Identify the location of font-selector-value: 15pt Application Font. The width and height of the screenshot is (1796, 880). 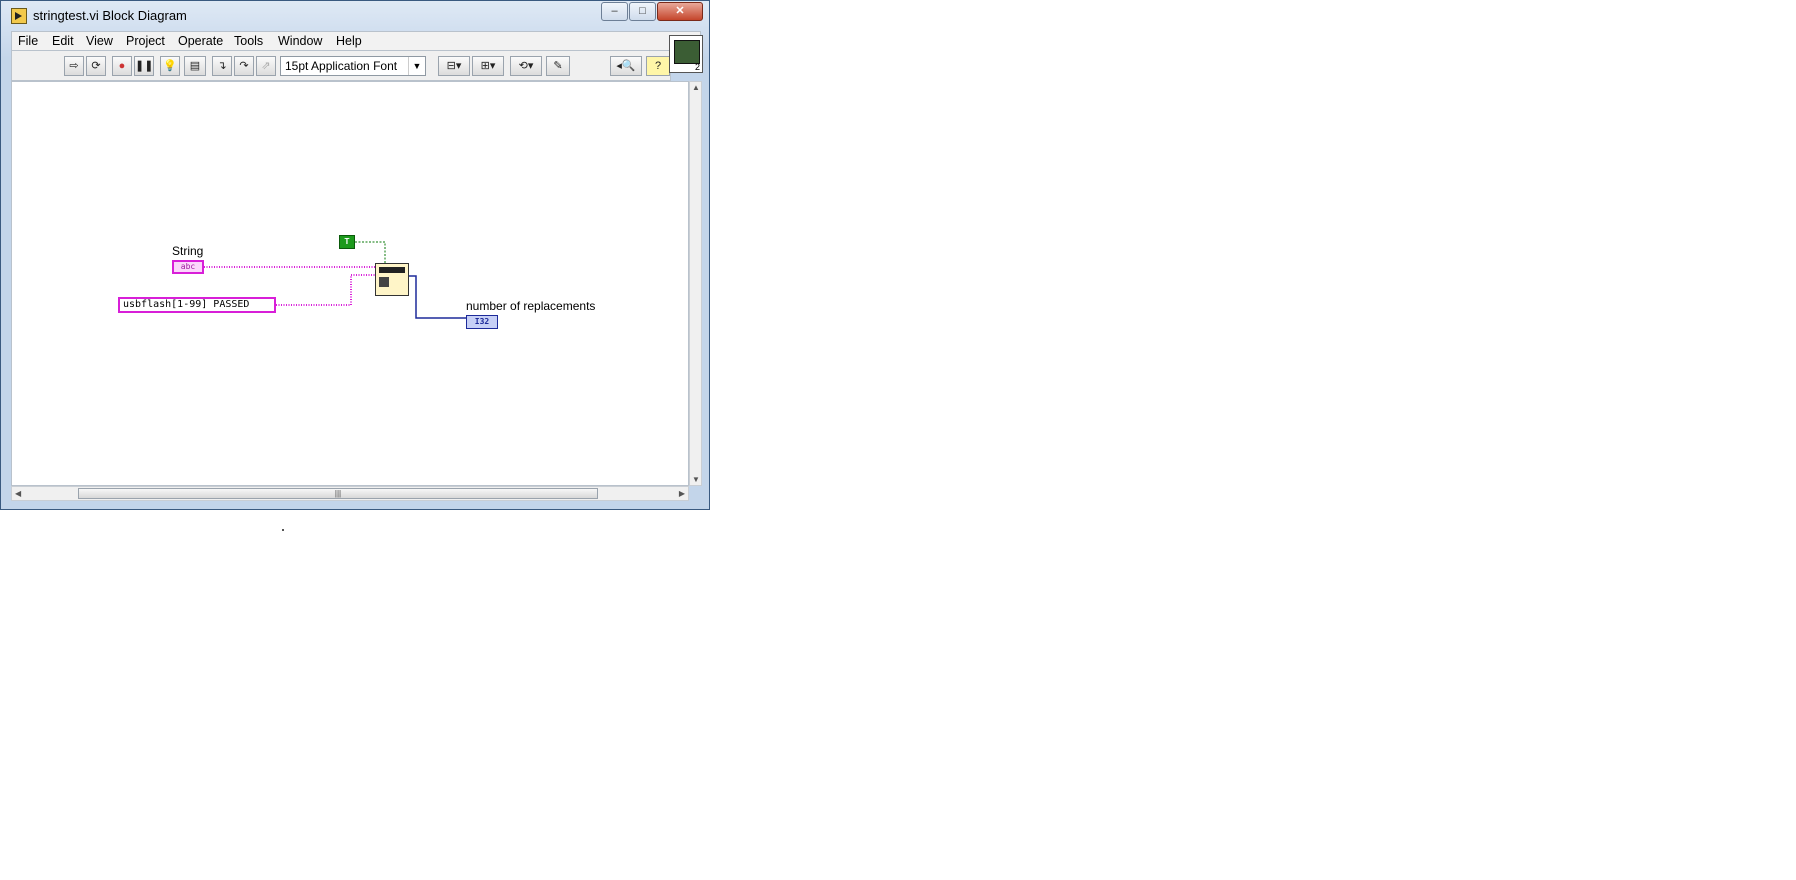
(341, 66).